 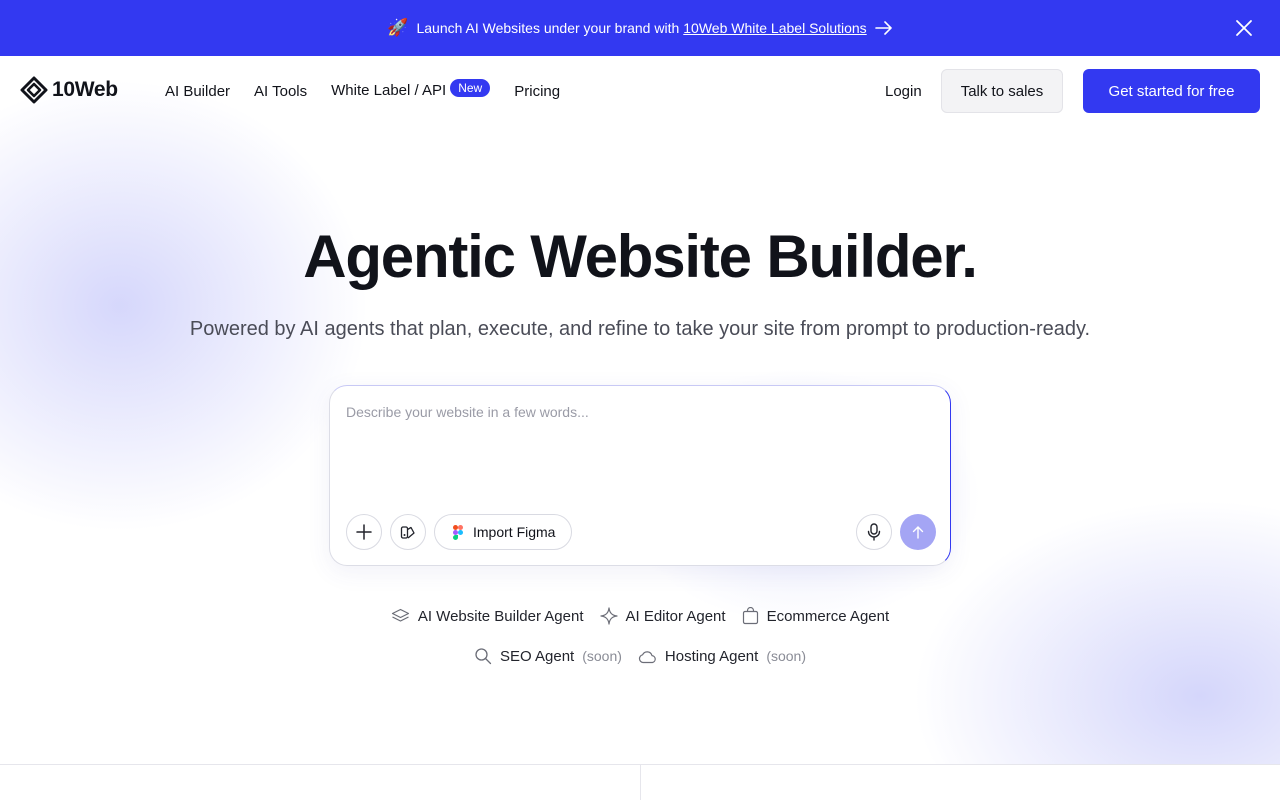 I want to click on agent-ecommerce: Ecommerce Agent, so click(x=816, y=616).